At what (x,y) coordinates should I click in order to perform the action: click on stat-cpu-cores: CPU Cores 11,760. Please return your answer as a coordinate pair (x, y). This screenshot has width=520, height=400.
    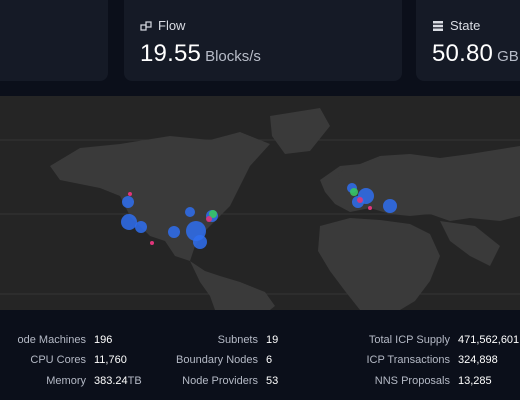
    Looking at the image, I should click on (63, 360).